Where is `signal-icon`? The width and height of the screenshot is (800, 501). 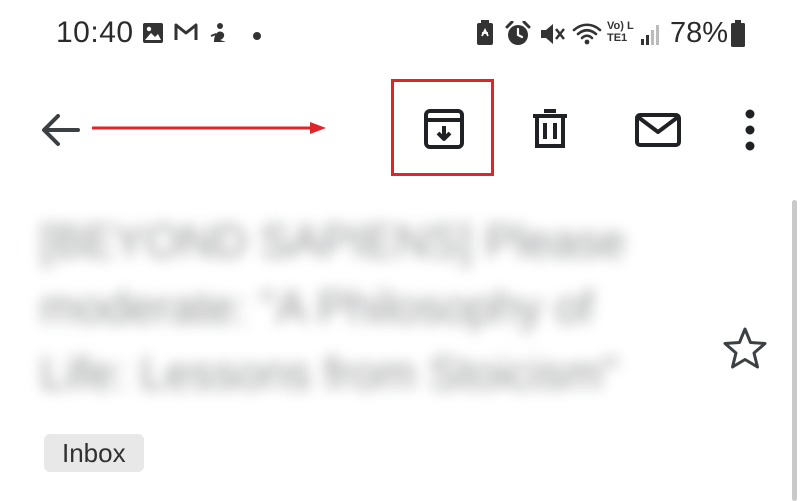 signal-icon is located at coordinates (650, 35).